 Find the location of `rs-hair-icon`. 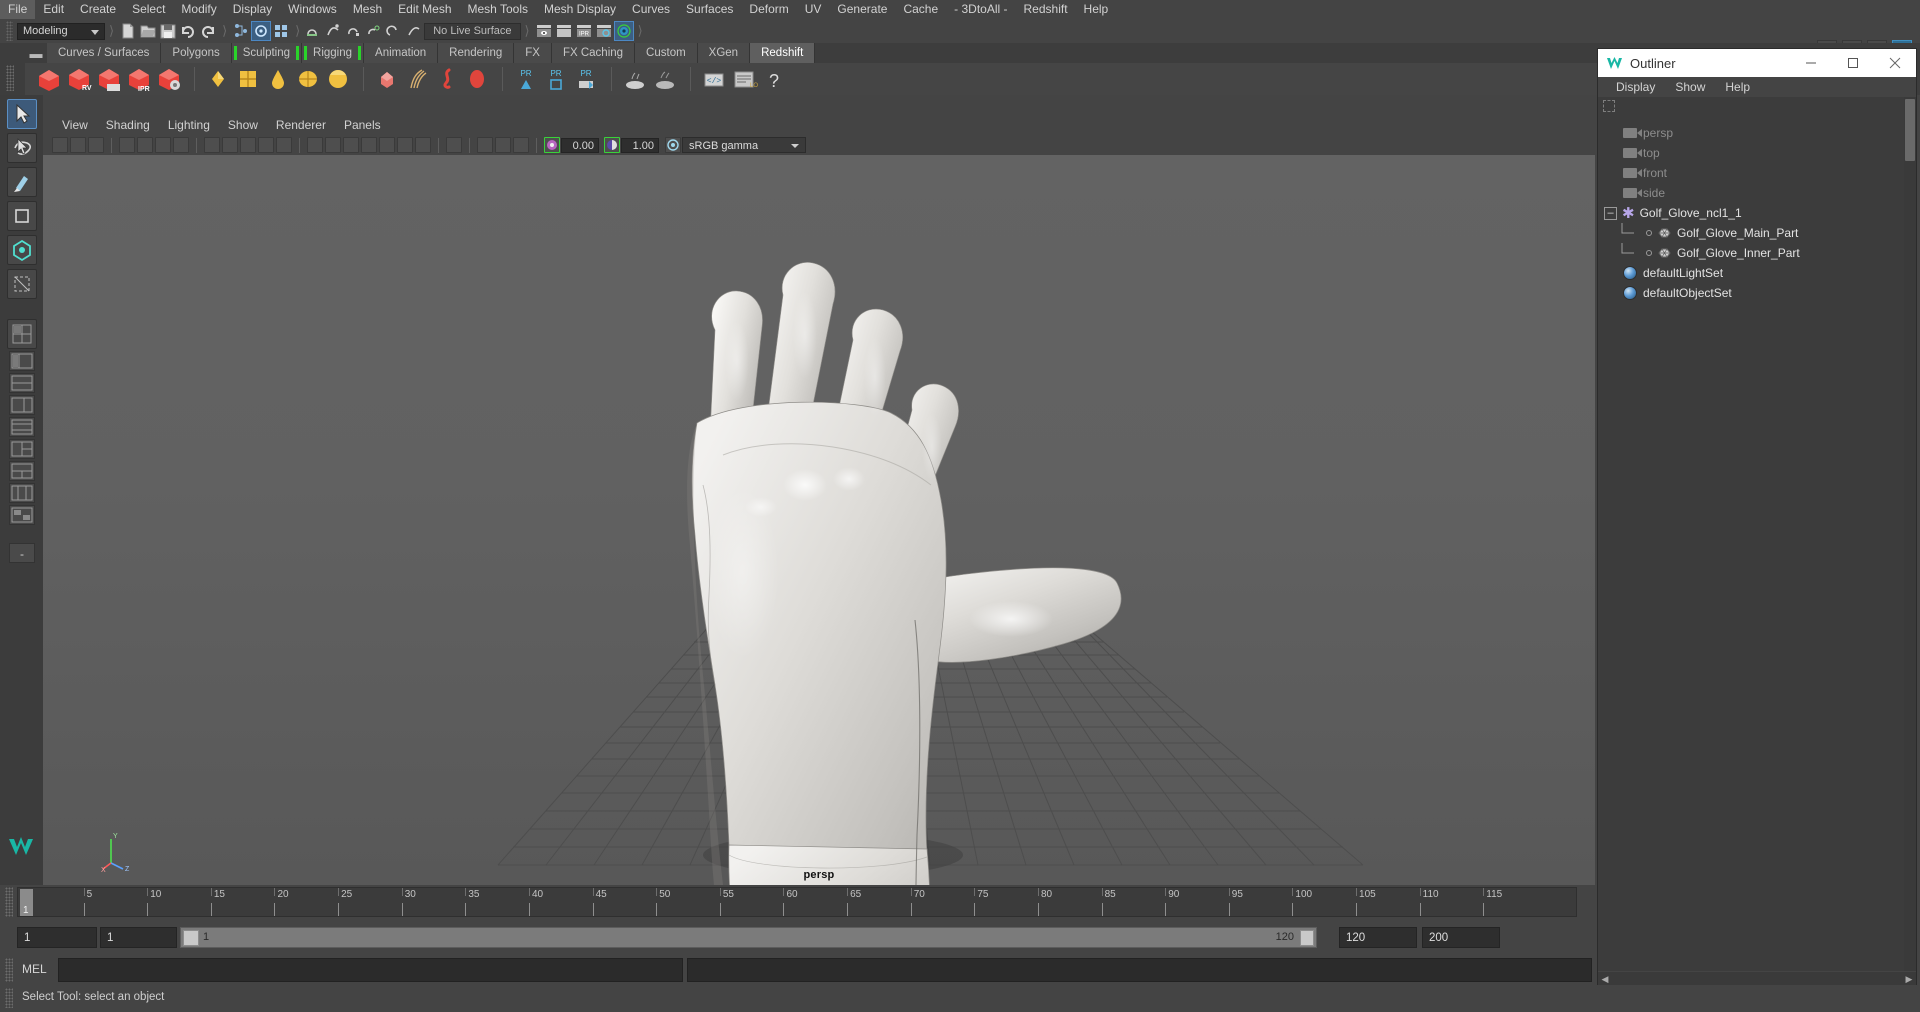

rs-hair-icon is located at coordinates (417, 79).